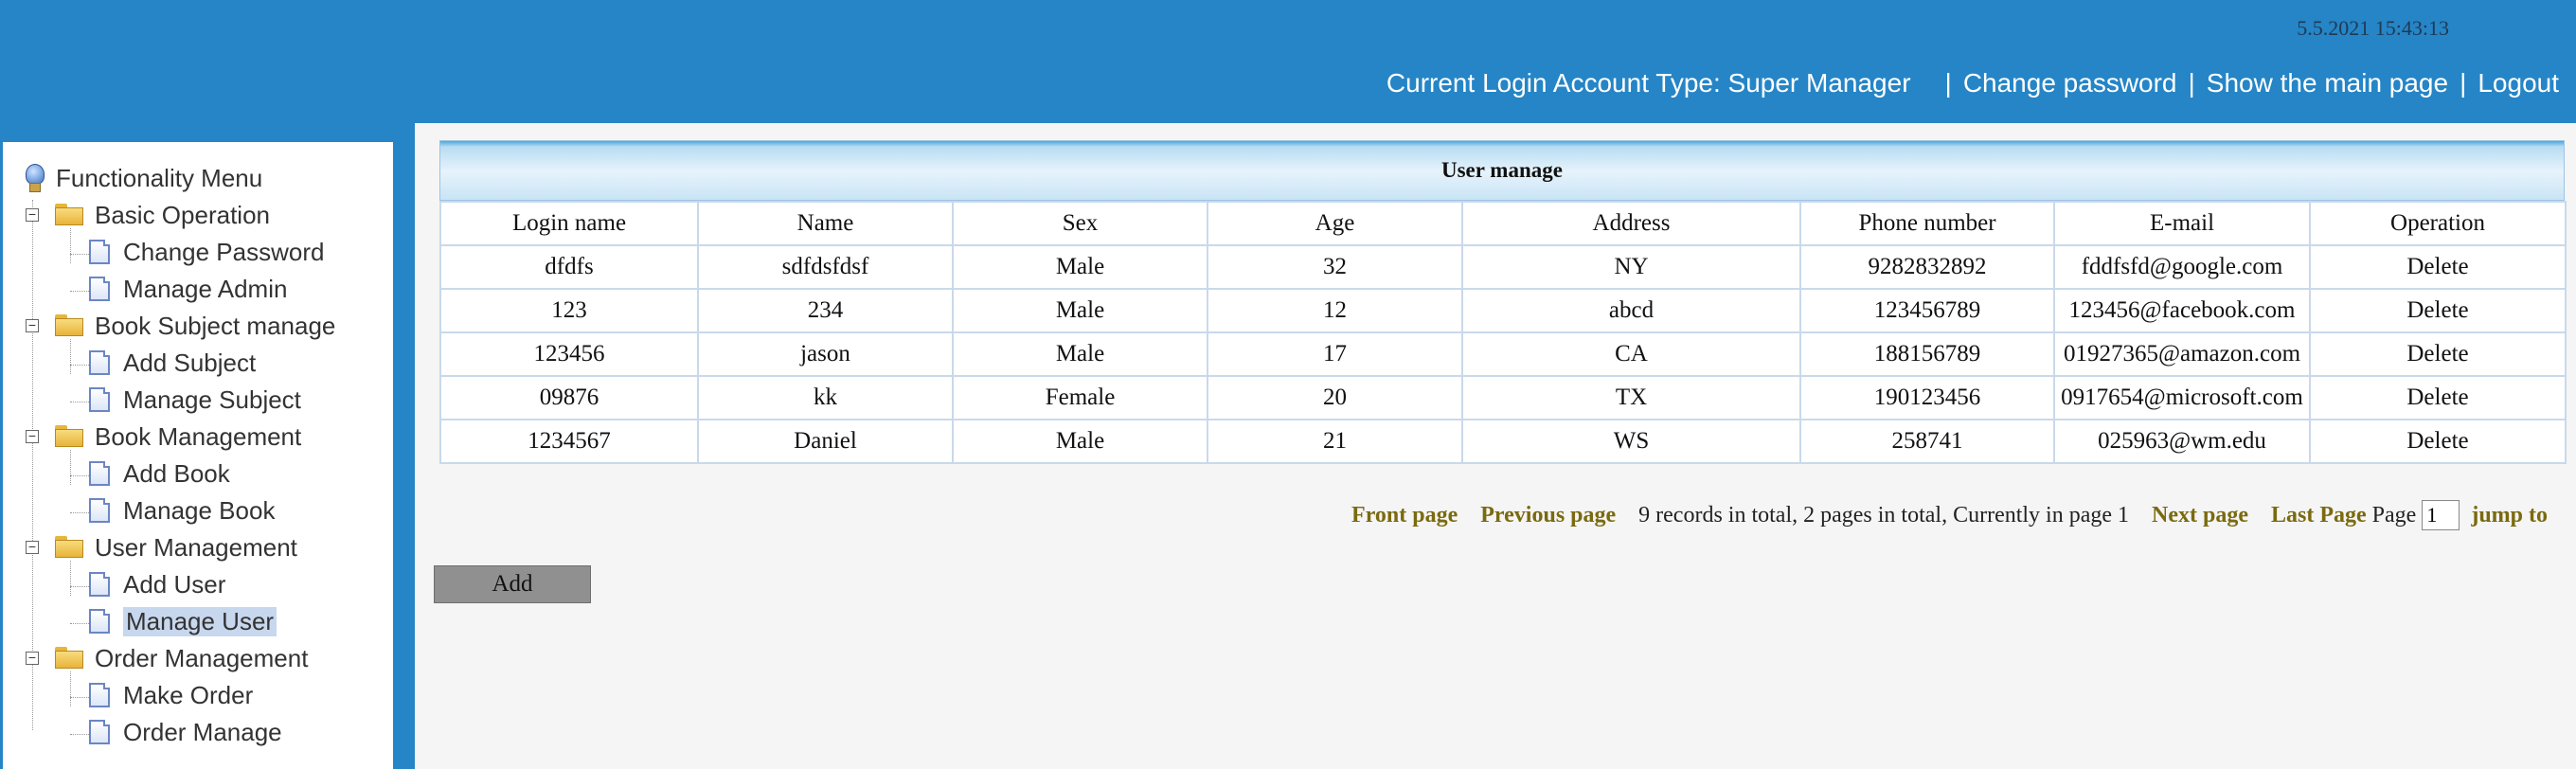 The height and width of the screenshot is (769, 2576). I want to click on change-password-link: Change password, so click(2070, 83).